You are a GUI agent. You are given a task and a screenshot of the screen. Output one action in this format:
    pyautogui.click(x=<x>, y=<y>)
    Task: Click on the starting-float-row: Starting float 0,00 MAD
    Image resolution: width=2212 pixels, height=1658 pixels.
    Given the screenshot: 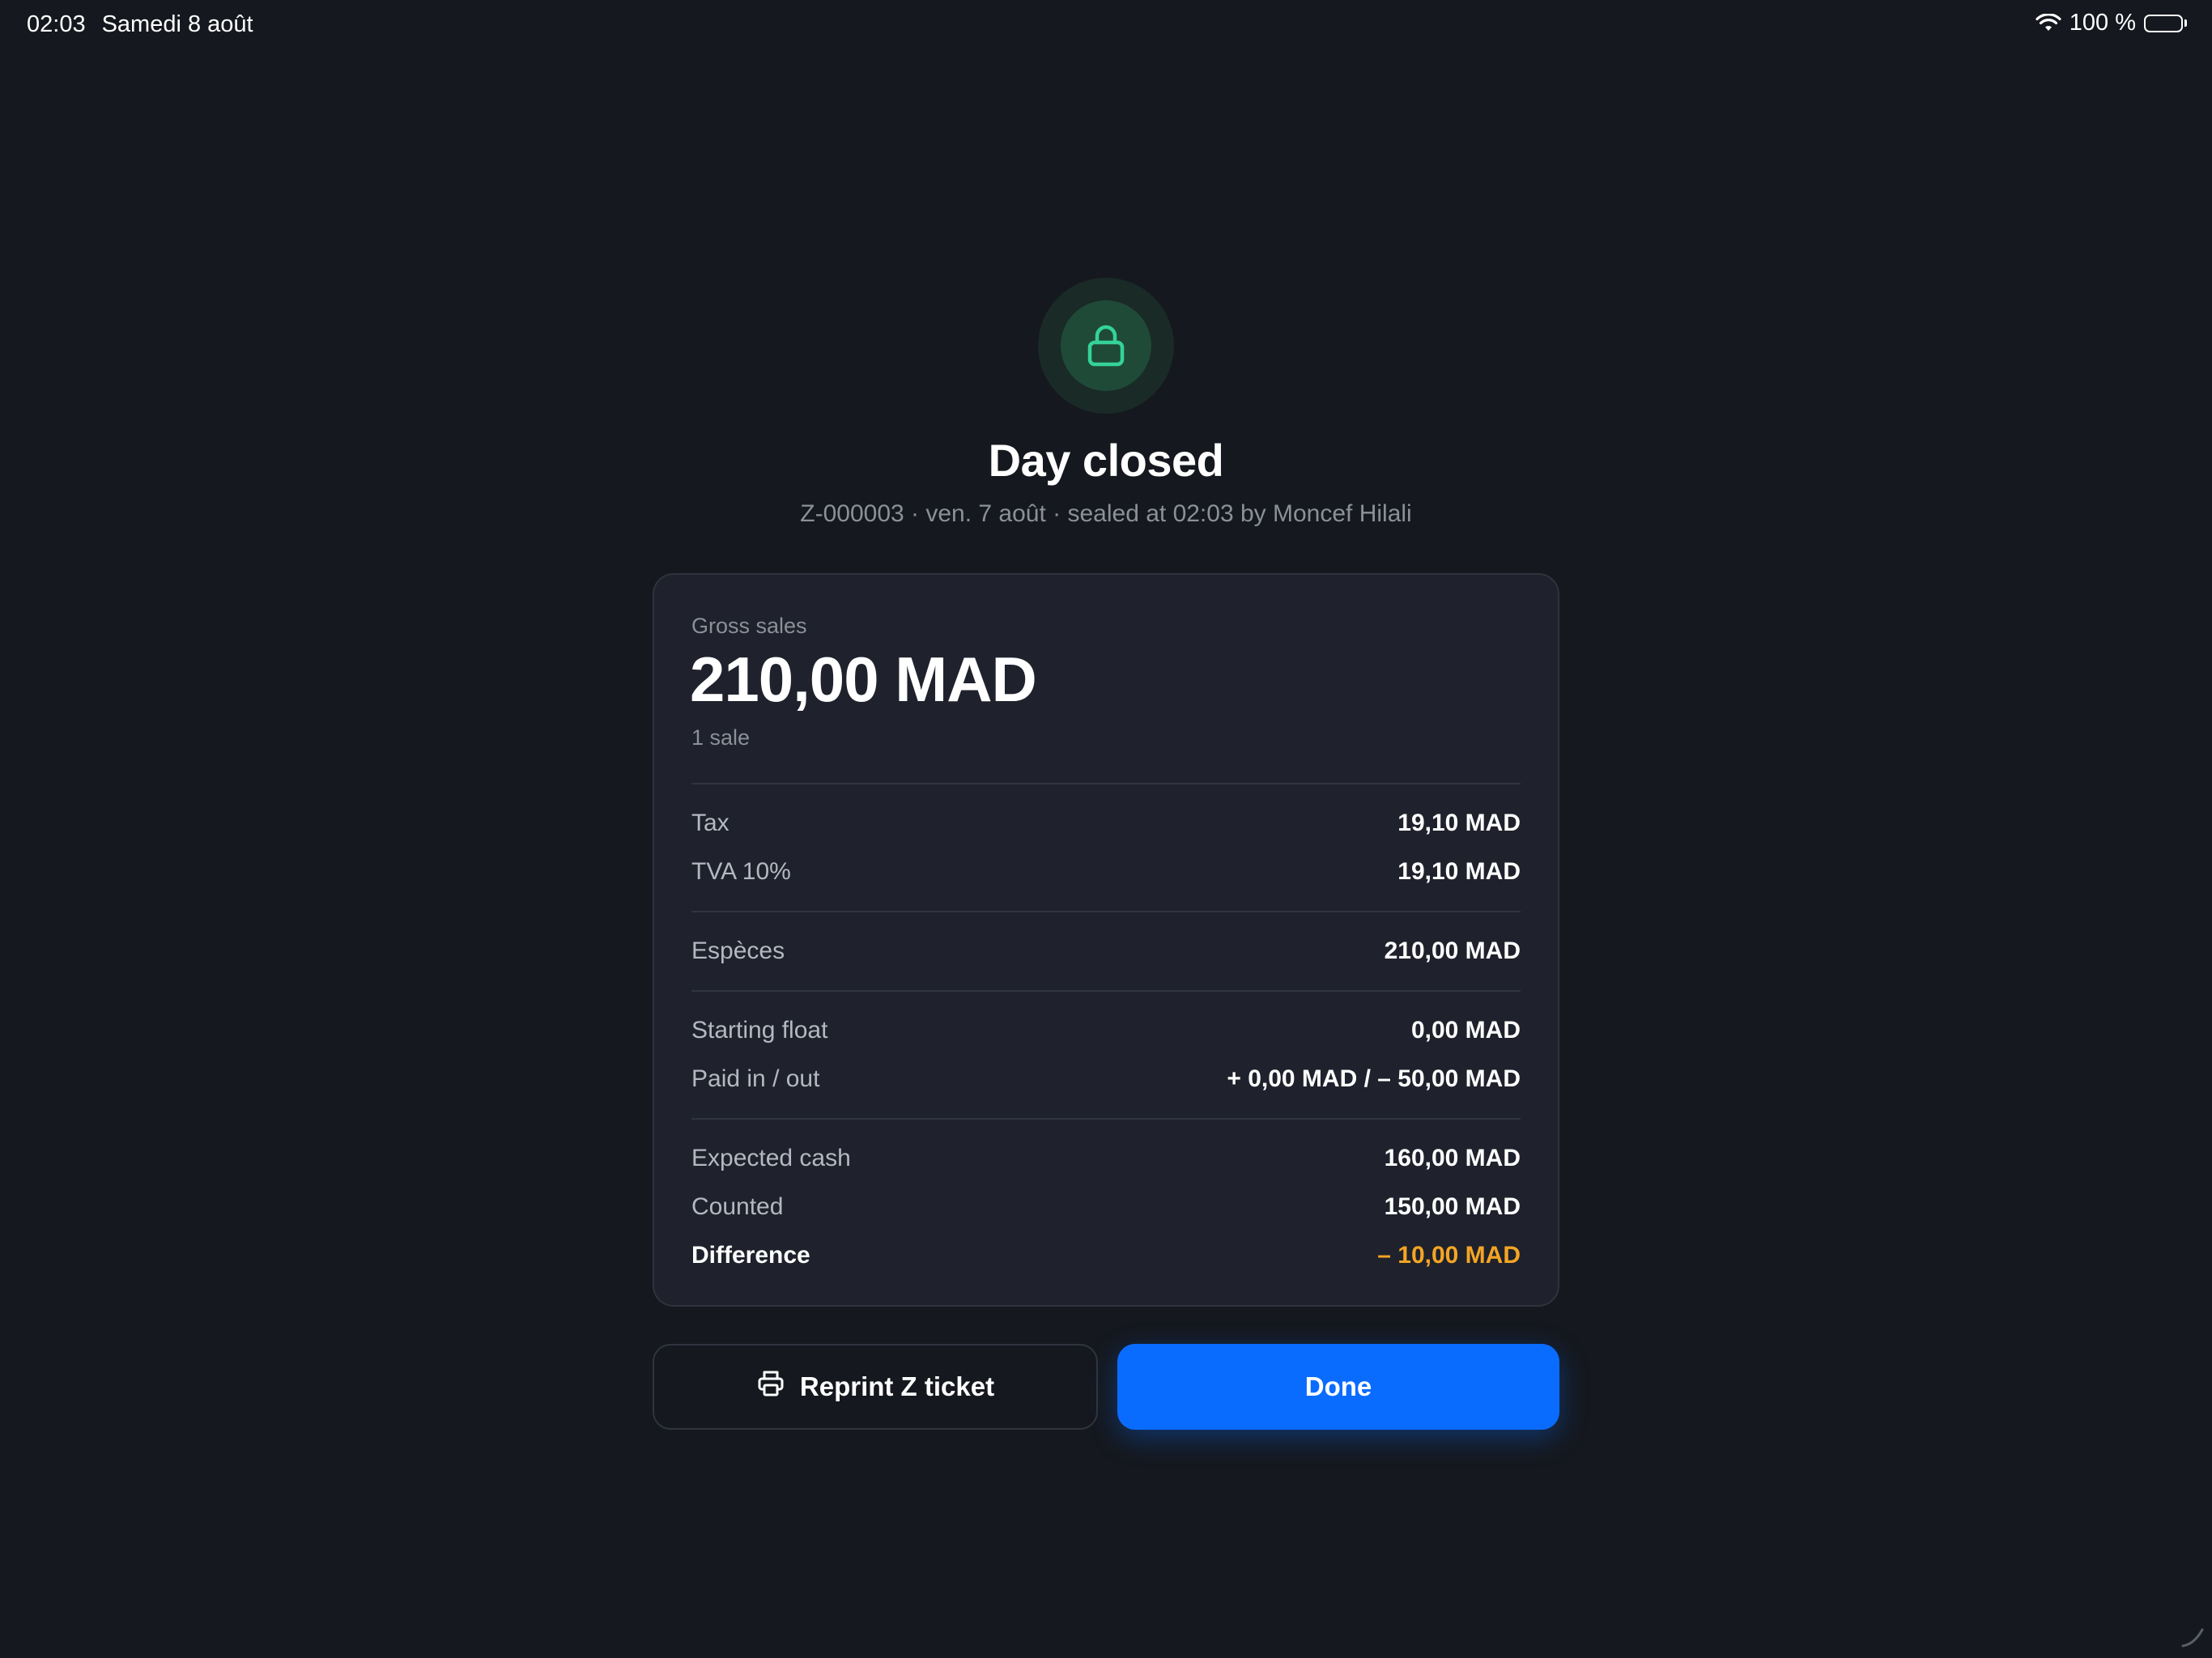 What is the action you would take?
    pyautogui.click(x=1106, y=1030)
    